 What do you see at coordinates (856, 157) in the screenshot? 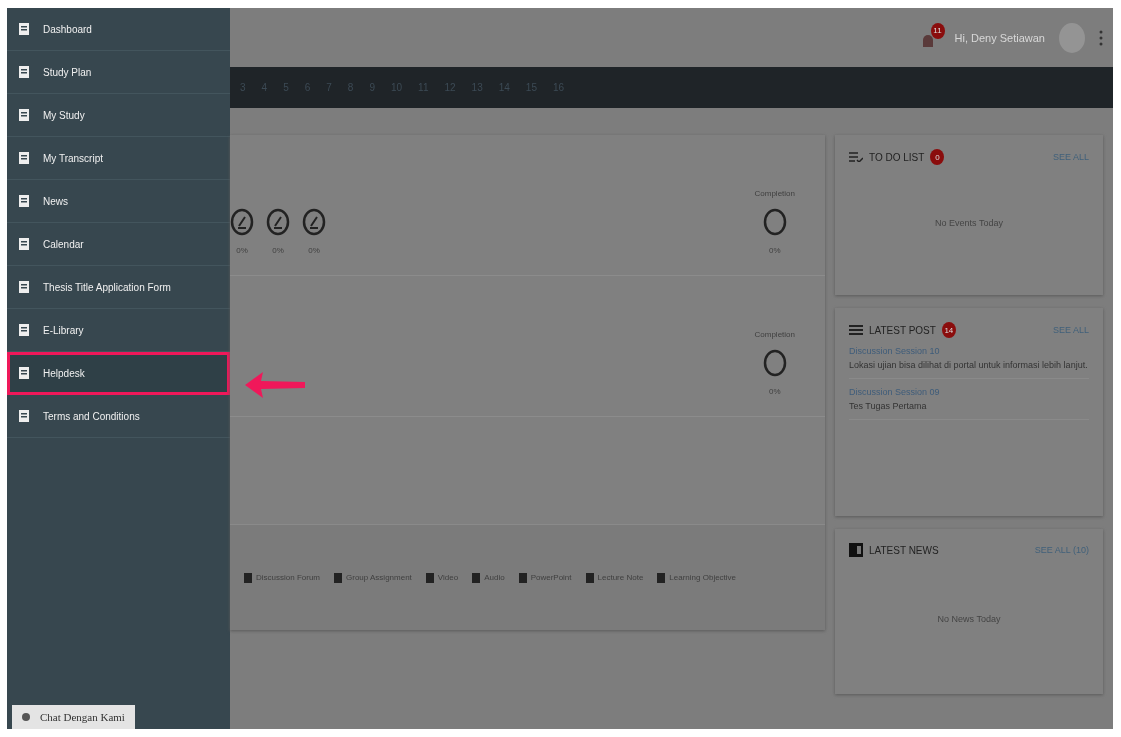
I see `checklist-icon` at bounding box center [856, 157].